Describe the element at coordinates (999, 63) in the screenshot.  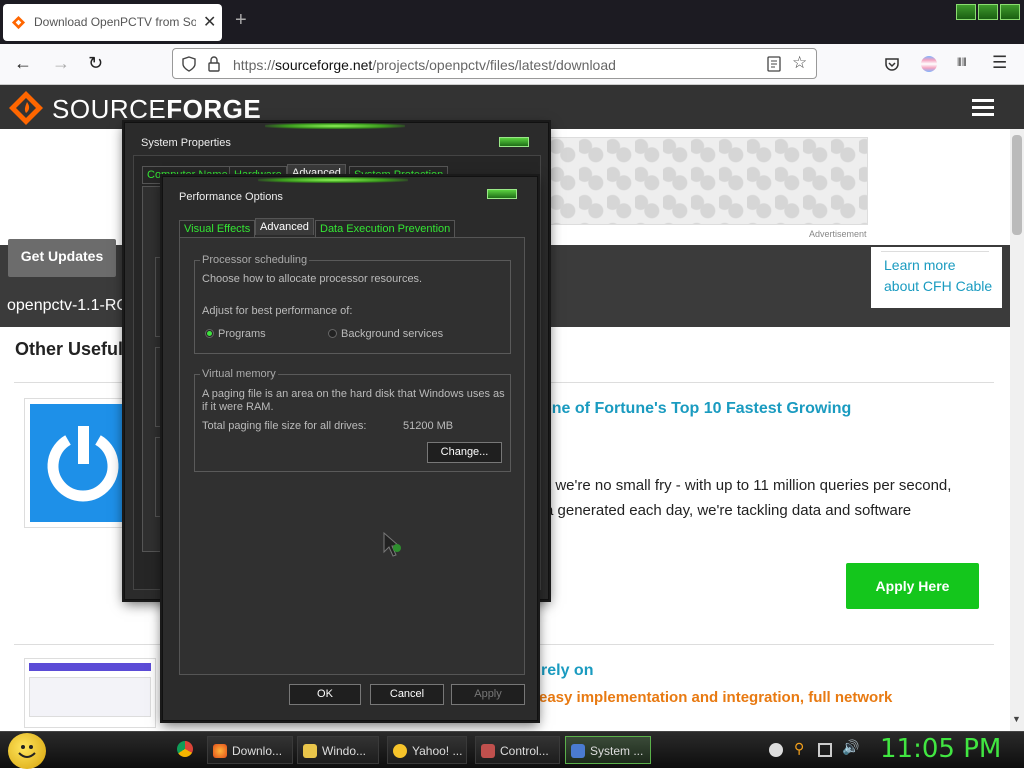
I see `menu-icon: ☰` at that location.